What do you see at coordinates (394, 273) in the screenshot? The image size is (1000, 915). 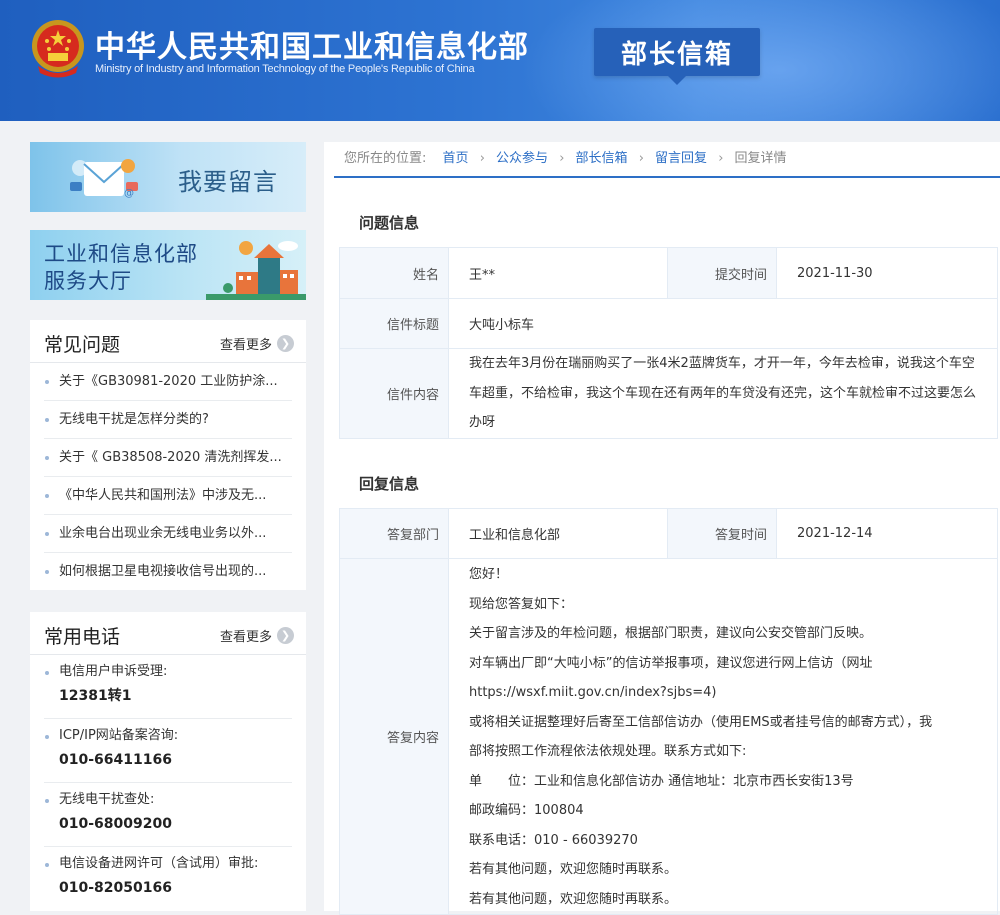 I see `name-label: 姓名` at bounding box center [394, 273].